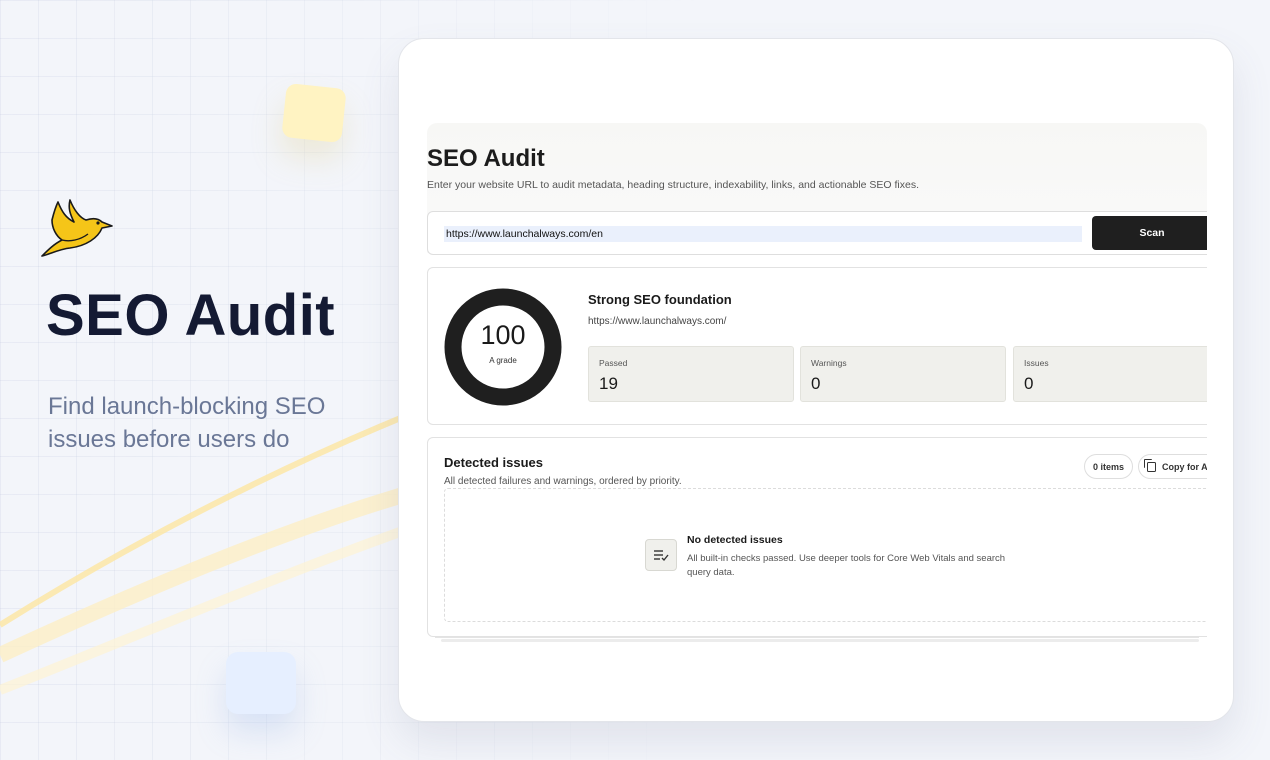 The width and height of the screenshot is (1270, 760). I want to click on hero-title: SEO Audit, so click(191, 315).